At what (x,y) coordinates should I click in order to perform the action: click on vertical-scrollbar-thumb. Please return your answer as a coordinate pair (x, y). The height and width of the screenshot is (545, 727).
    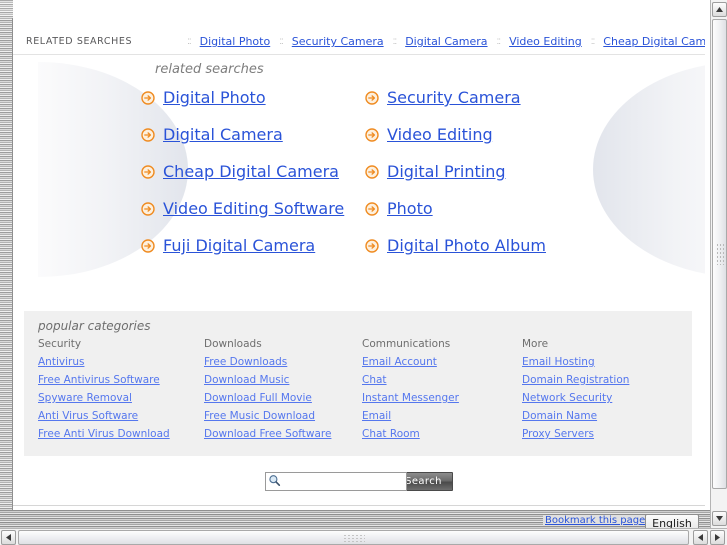
    Looking at the image, I should click on (719, 254).